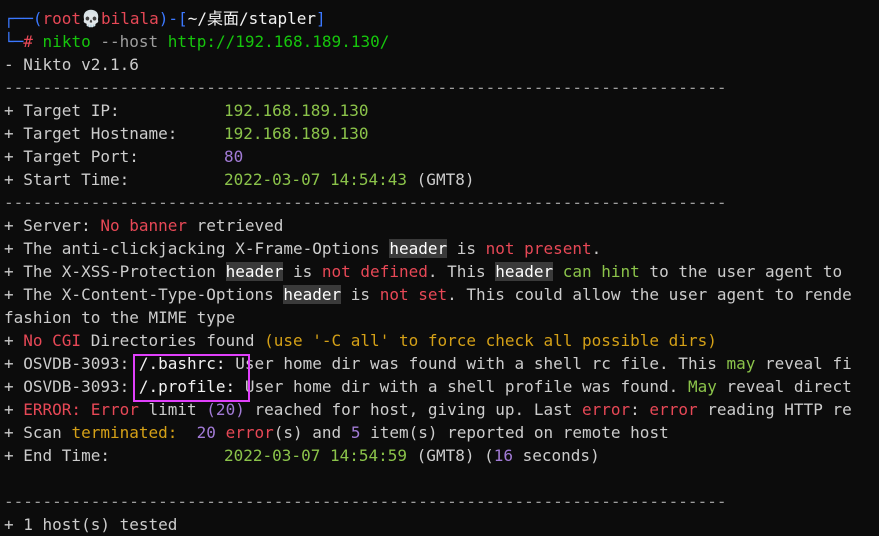  I want to click on start-timezone: (GMT8), so click(445, 179).